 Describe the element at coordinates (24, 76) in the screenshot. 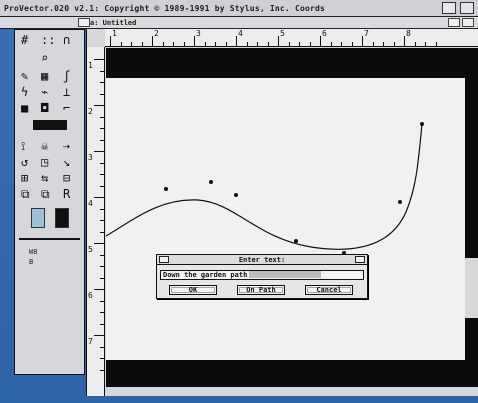

I see `pen-tool-icon: ✎` at that location.